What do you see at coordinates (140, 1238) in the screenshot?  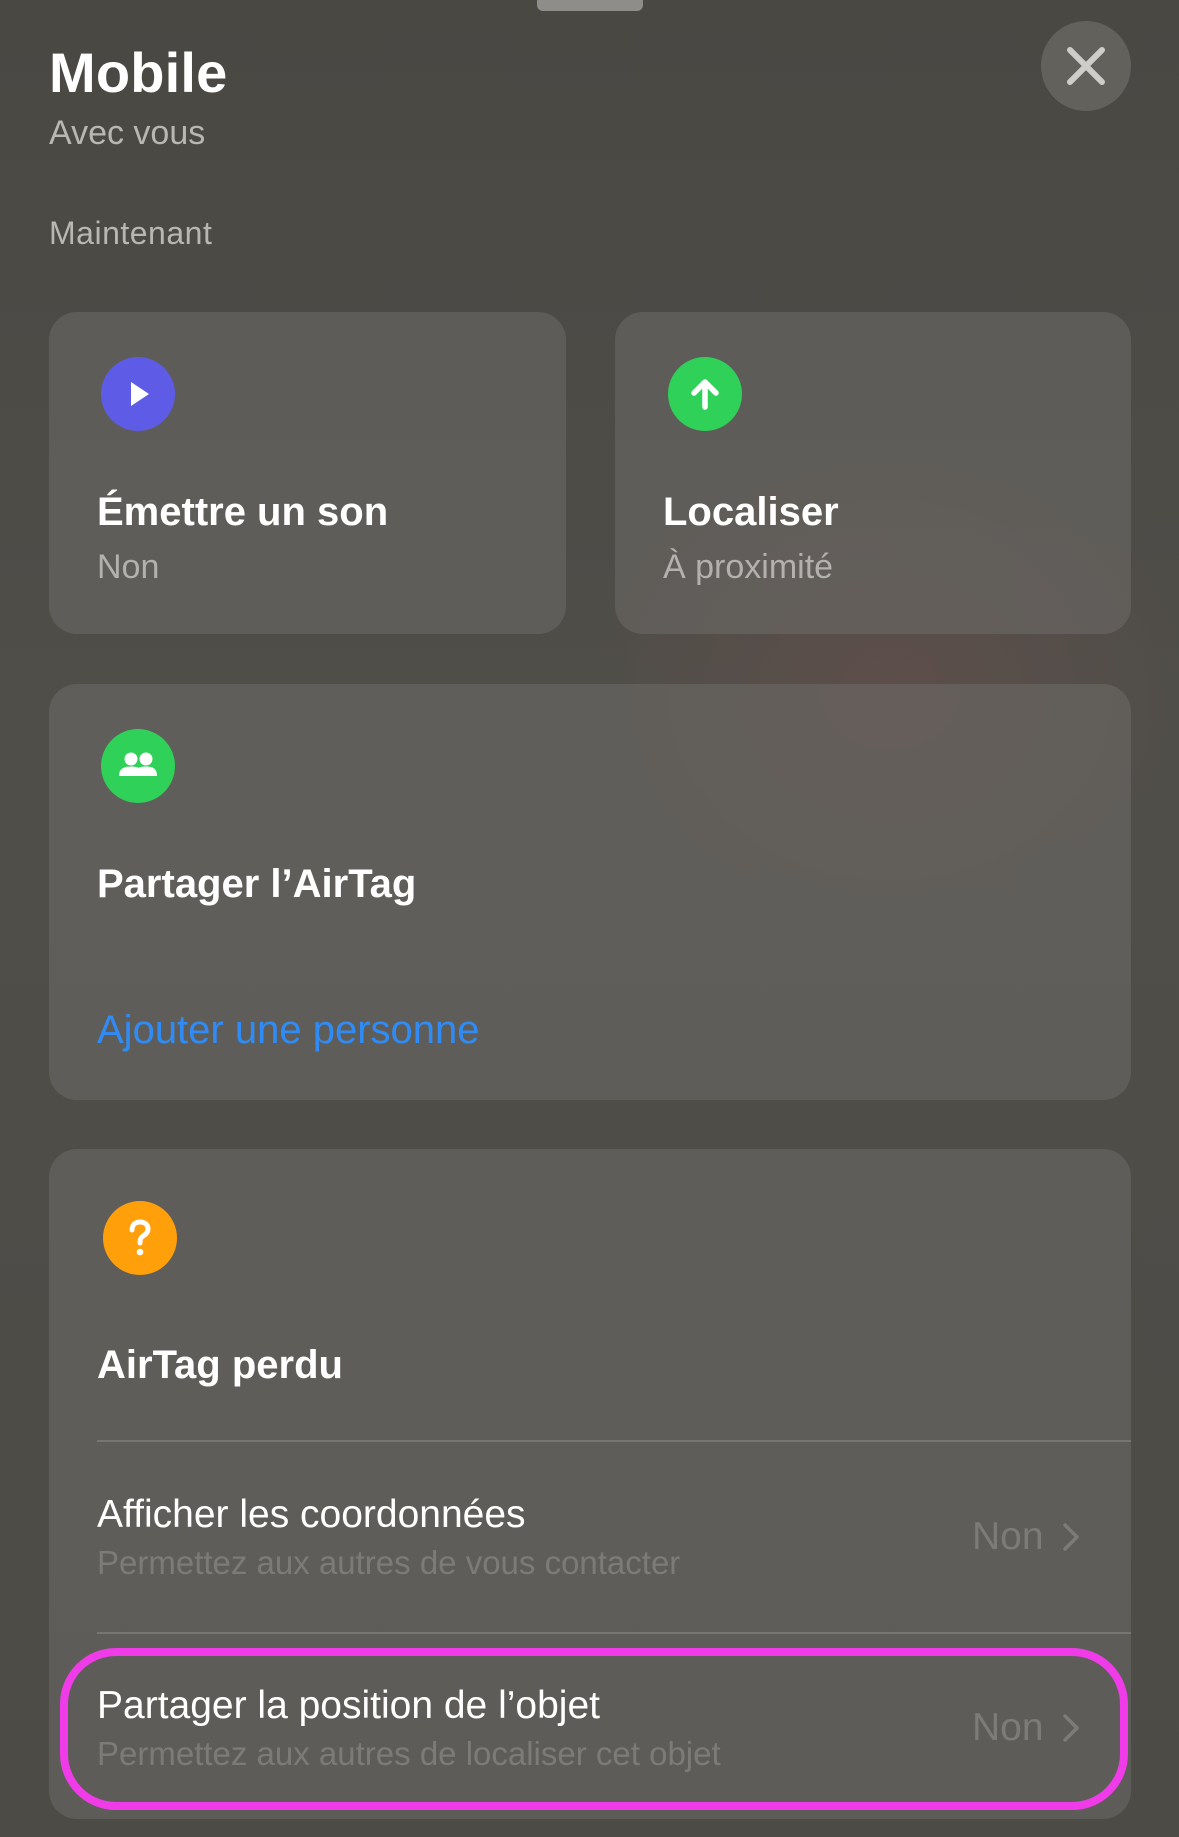 I see `question-icon` at bounding box center [140, 1238].